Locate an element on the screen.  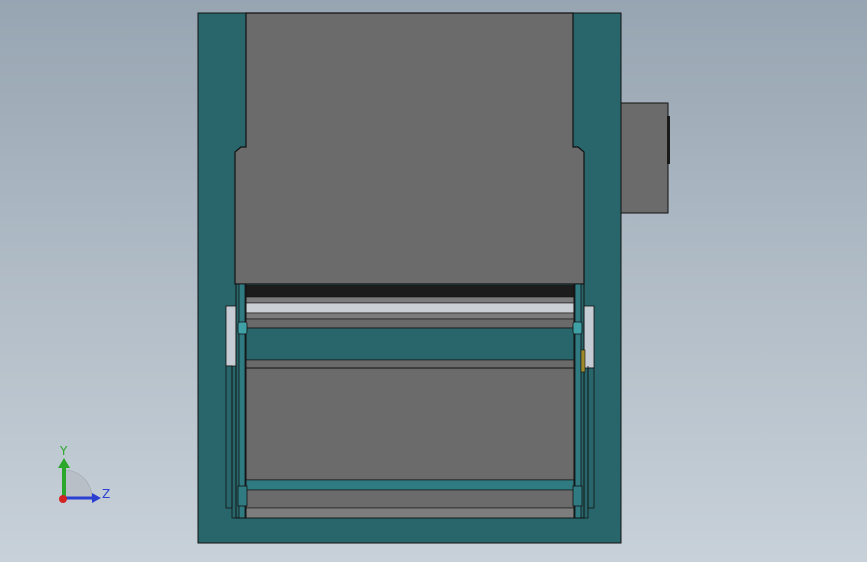
triad-y-arrowhead is located at coordinates (64, 463).